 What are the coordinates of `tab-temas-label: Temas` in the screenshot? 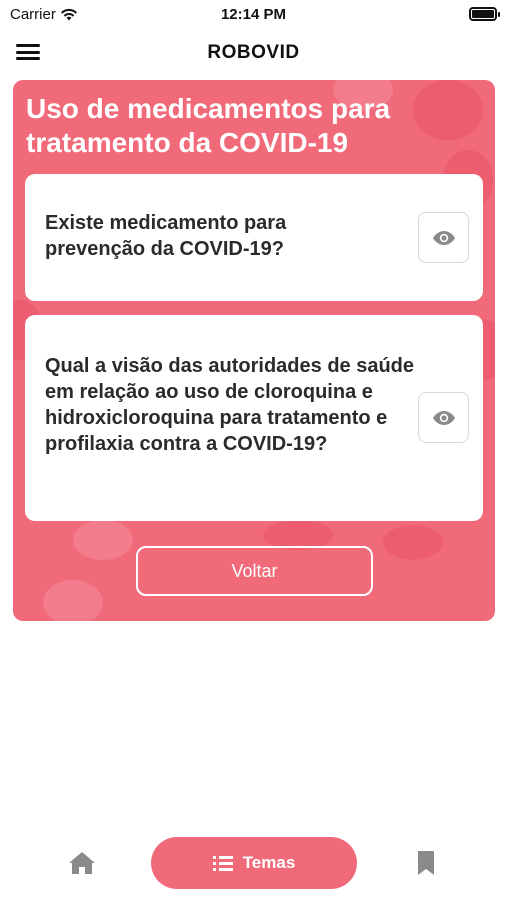 It's located at (269, 862).